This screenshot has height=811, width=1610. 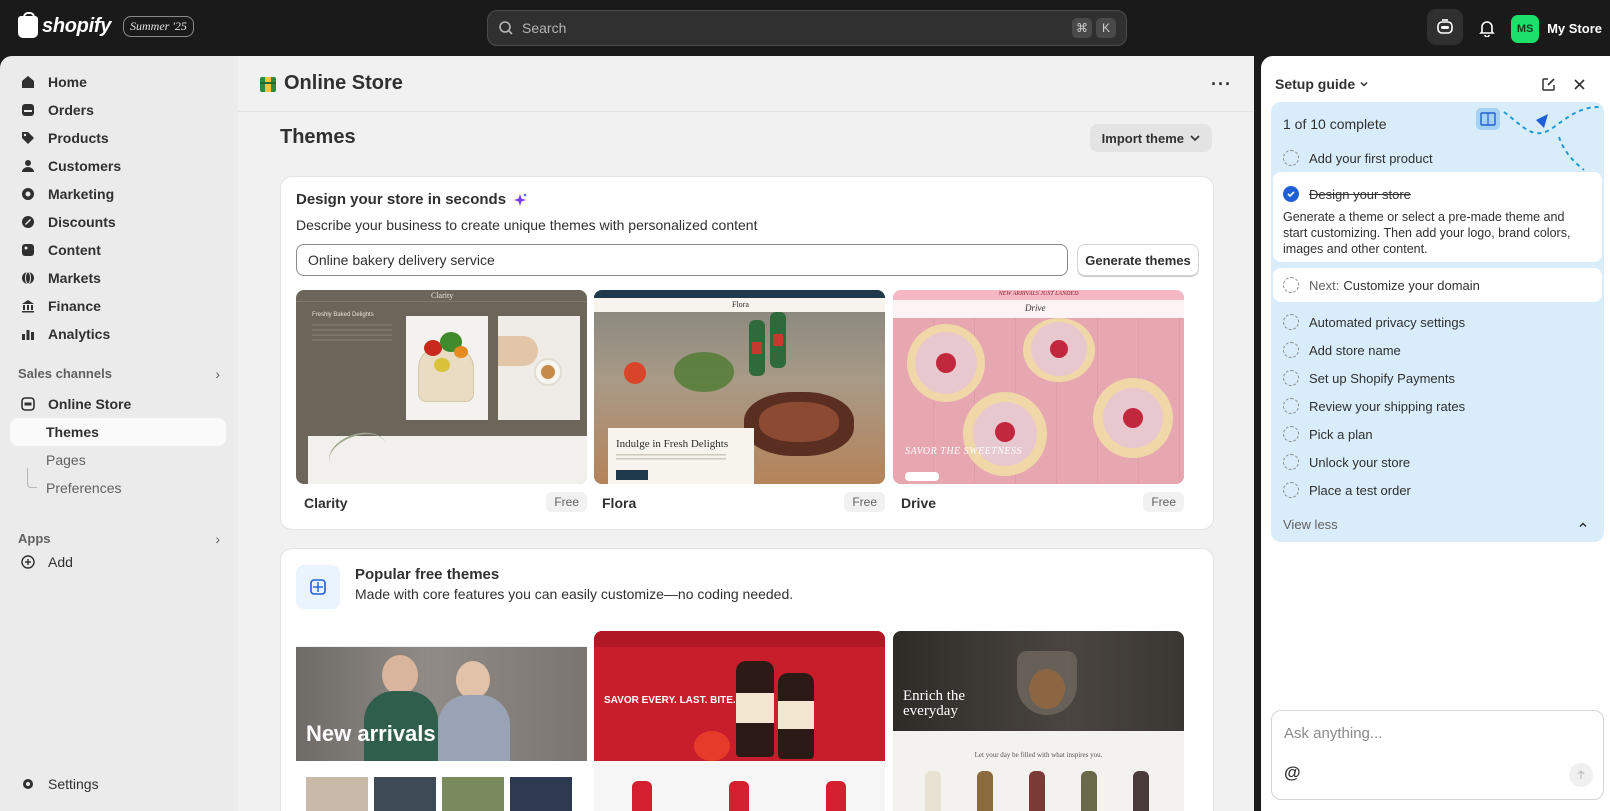 I want to click on themes-heading: Themes, so click(x=318, y=137).